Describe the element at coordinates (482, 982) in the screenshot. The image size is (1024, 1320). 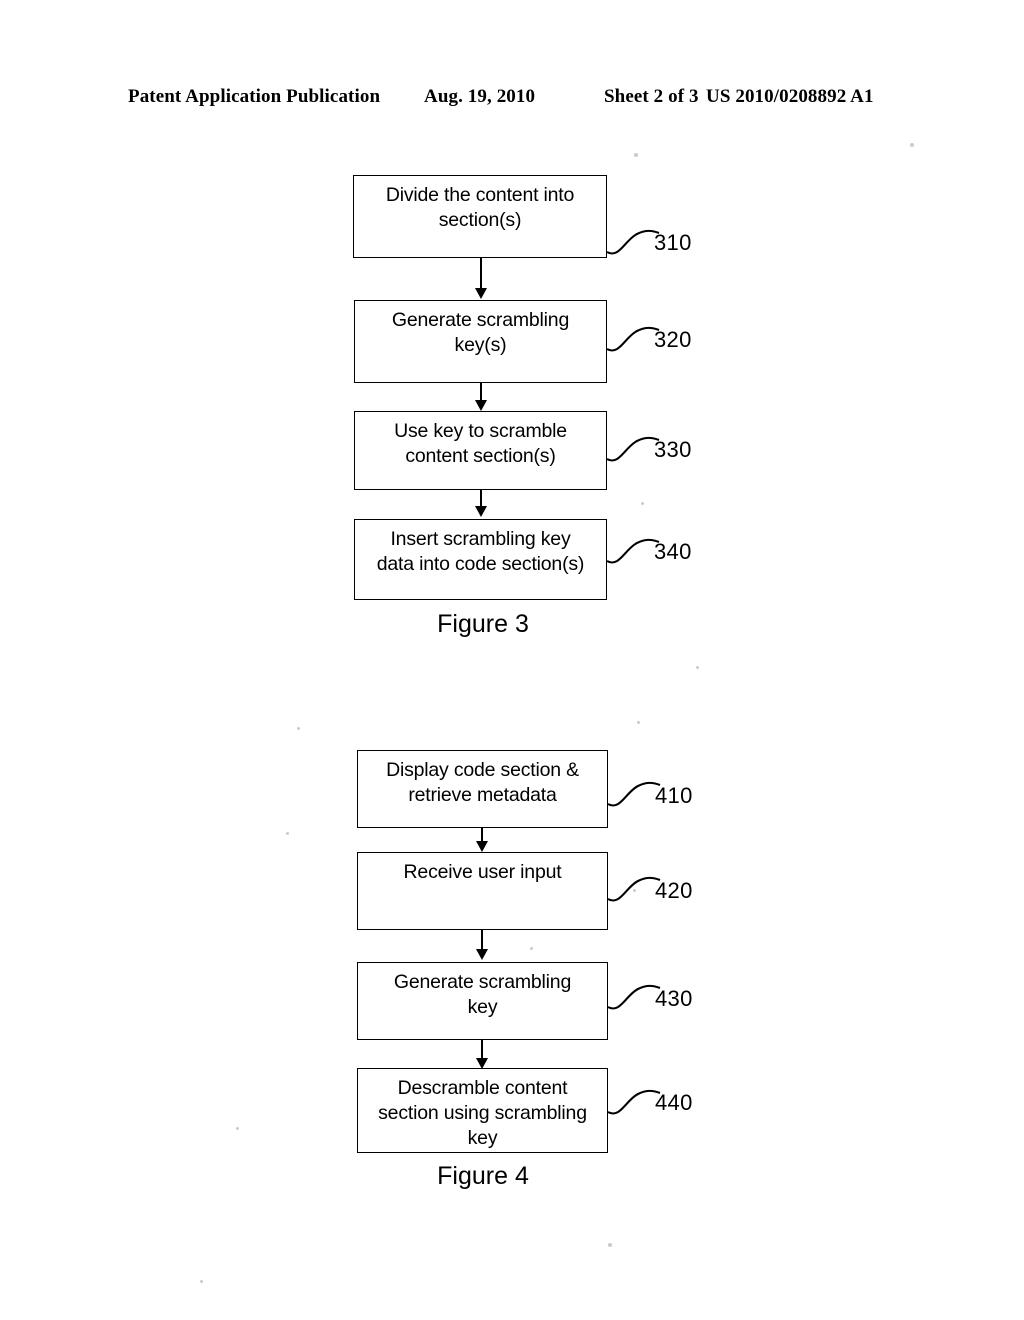
I see `flow-step-430-line-1: Generate scrambling` at that location.